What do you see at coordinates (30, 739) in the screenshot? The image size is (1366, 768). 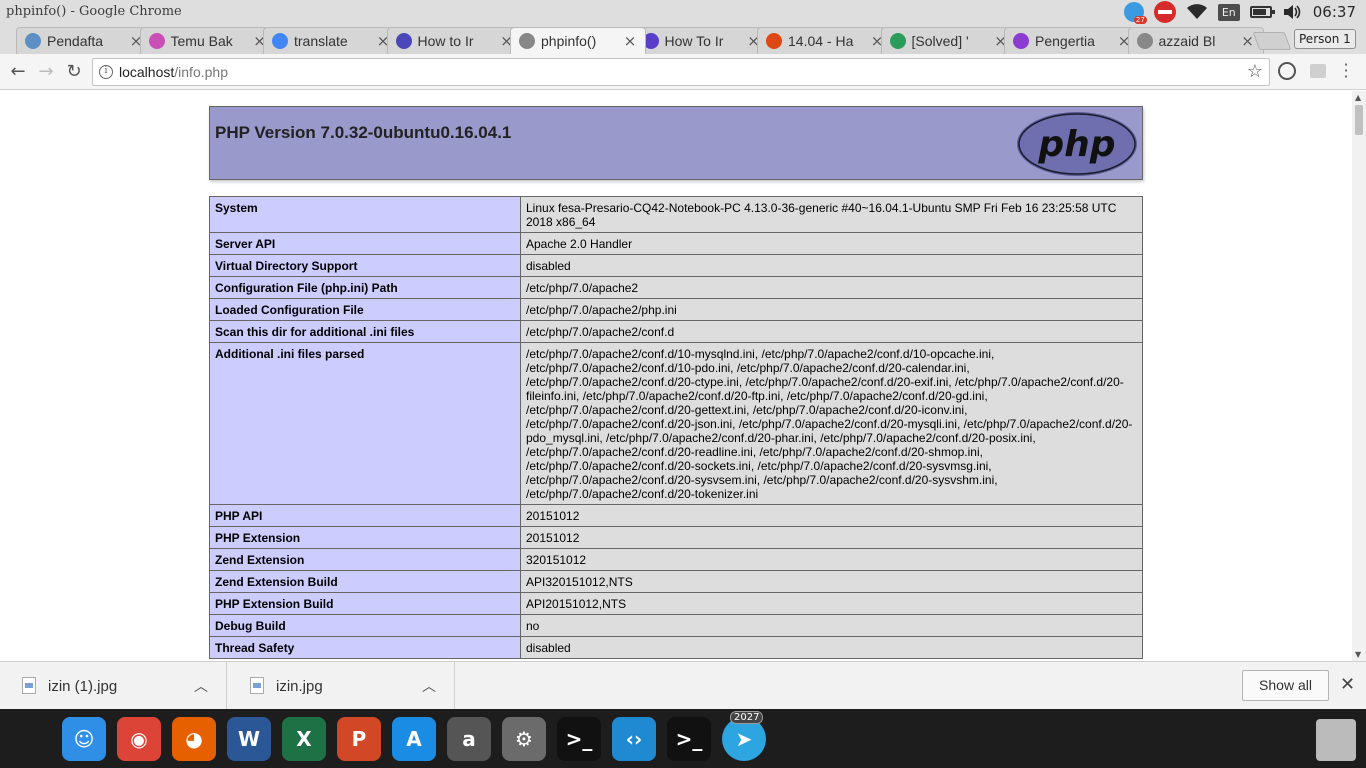 I see `apple-logo-icon` at bounding box center [30, 739].